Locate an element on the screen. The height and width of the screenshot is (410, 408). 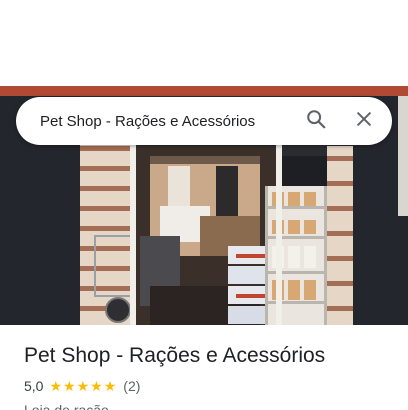
search-bar: Pet Shop - Rações e Acessórios is located at coordinates (204, 121).